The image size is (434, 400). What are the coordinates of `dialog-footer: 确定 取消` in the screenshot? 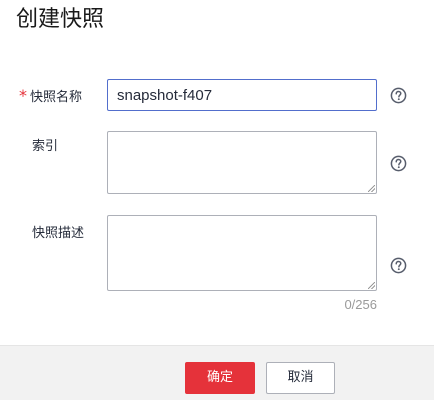 It's located at (217, 372).